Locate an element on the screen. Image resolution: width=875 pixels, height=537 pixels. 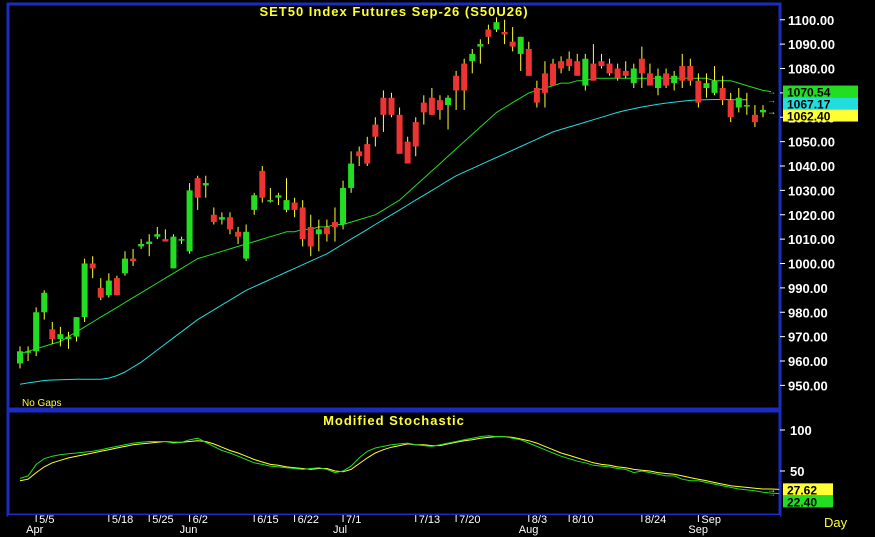
x-month-label: Jul is located at coordinates (340, 530).